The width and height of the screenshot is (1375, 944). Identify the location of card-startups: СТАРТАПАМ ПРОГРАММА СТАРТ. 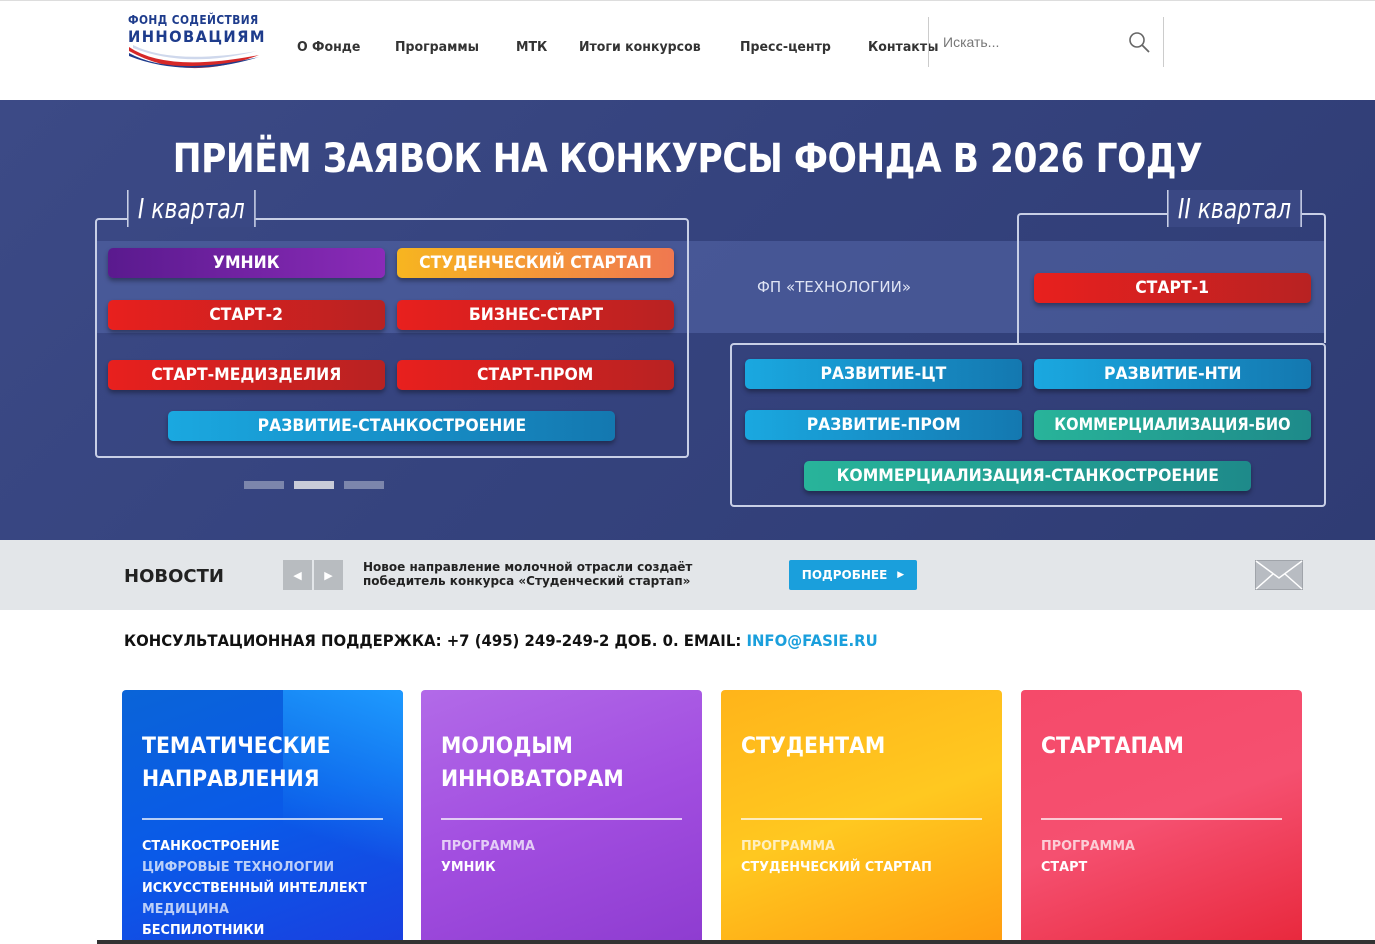
(1161, 817).